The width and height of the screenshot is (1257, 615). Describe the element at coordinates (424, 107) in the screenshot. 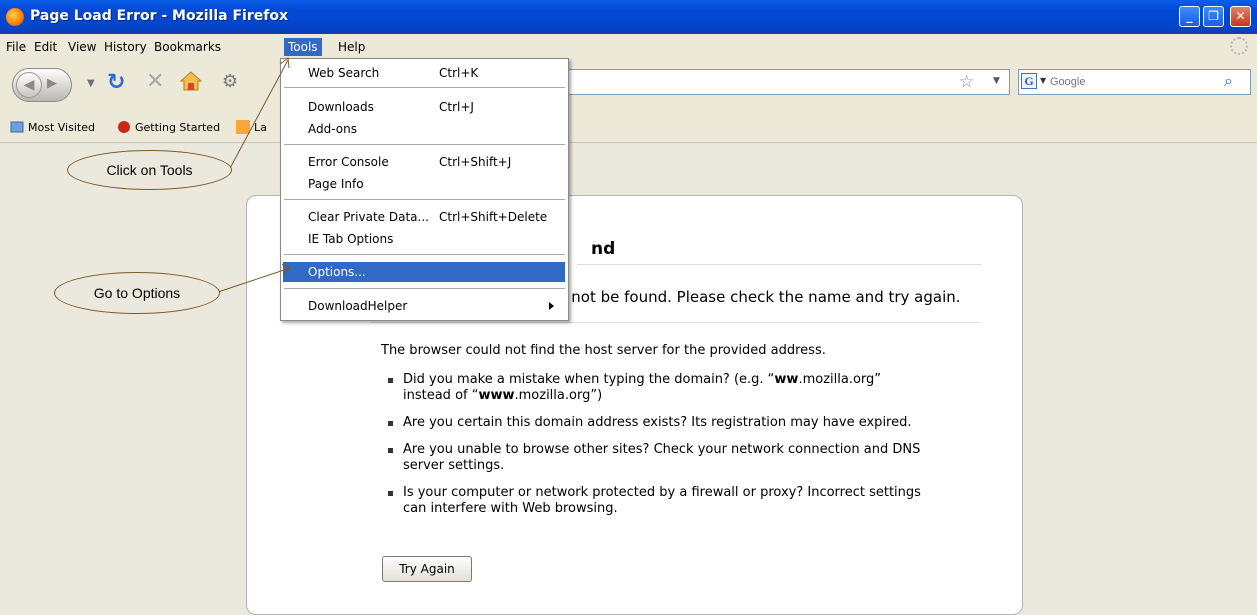

I see `menu-item-downloads: Downloads Ctrl+J` at that location.